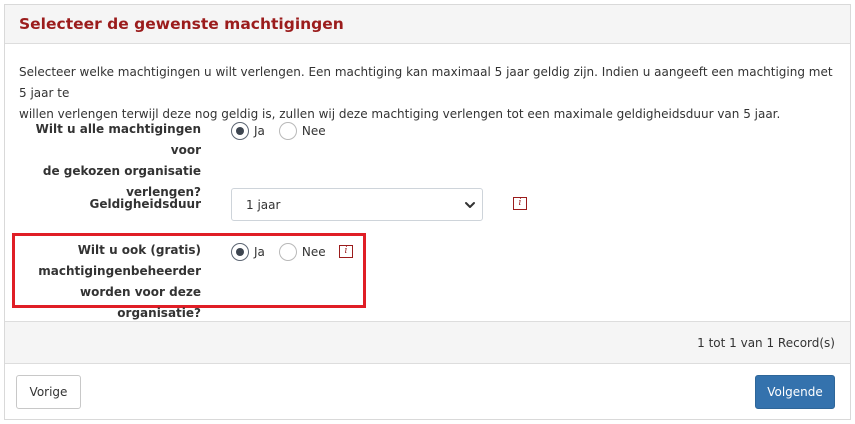  Describe the element at coordinates (795, 392) in the screenshot. I see `next-button: Volgende` at that location.